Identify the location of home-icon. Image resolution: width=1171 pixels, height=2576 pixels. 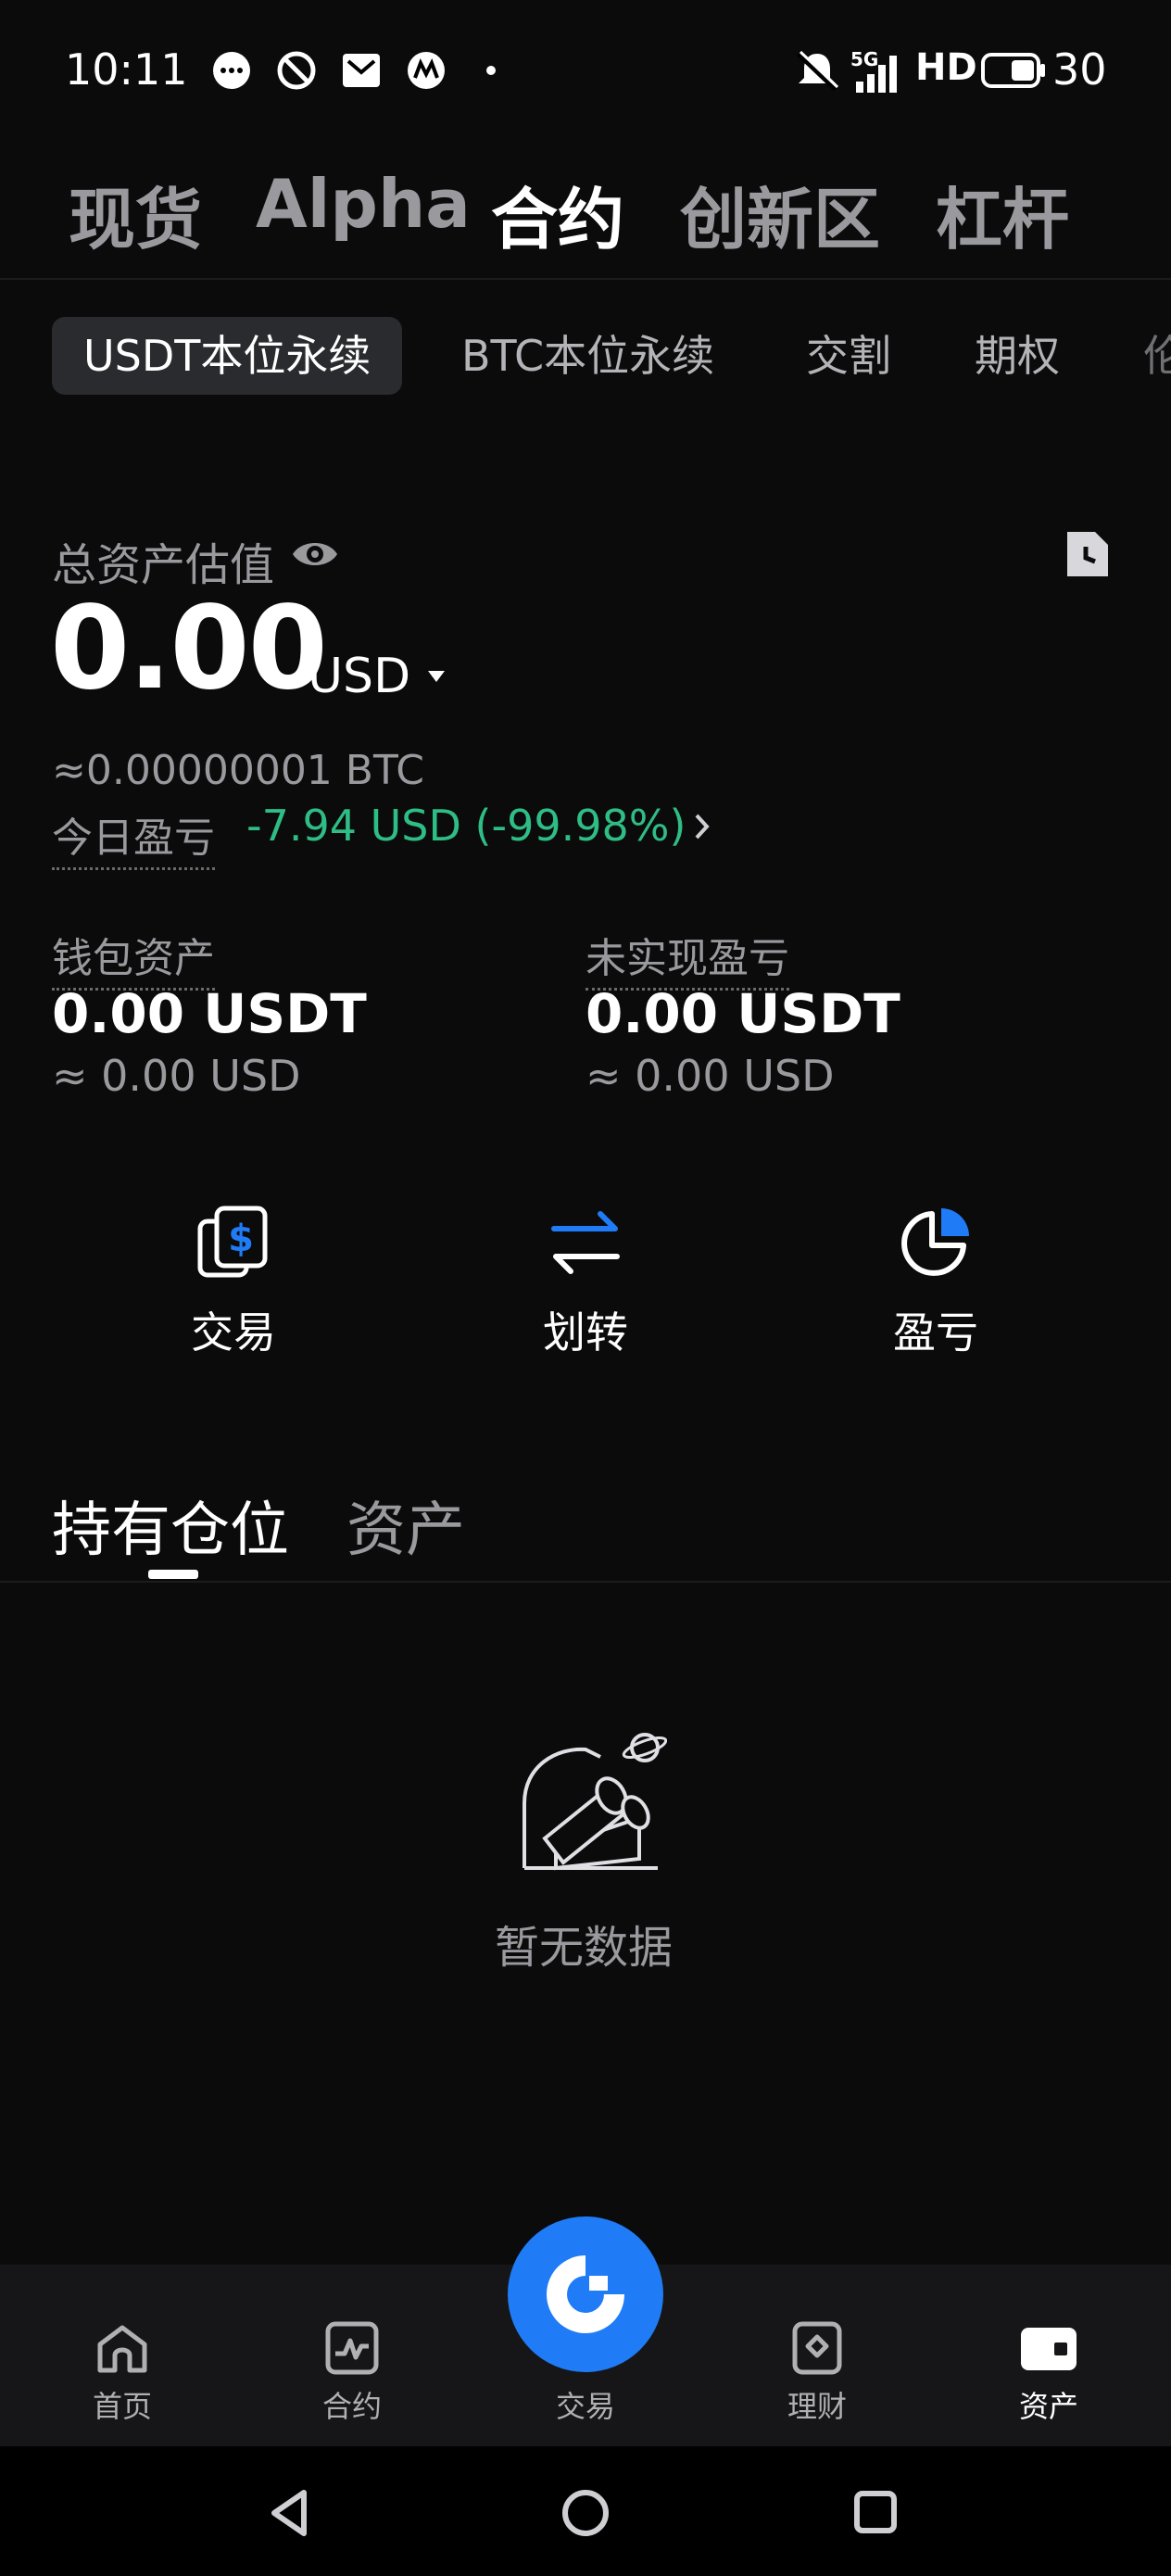
(122, 2349).